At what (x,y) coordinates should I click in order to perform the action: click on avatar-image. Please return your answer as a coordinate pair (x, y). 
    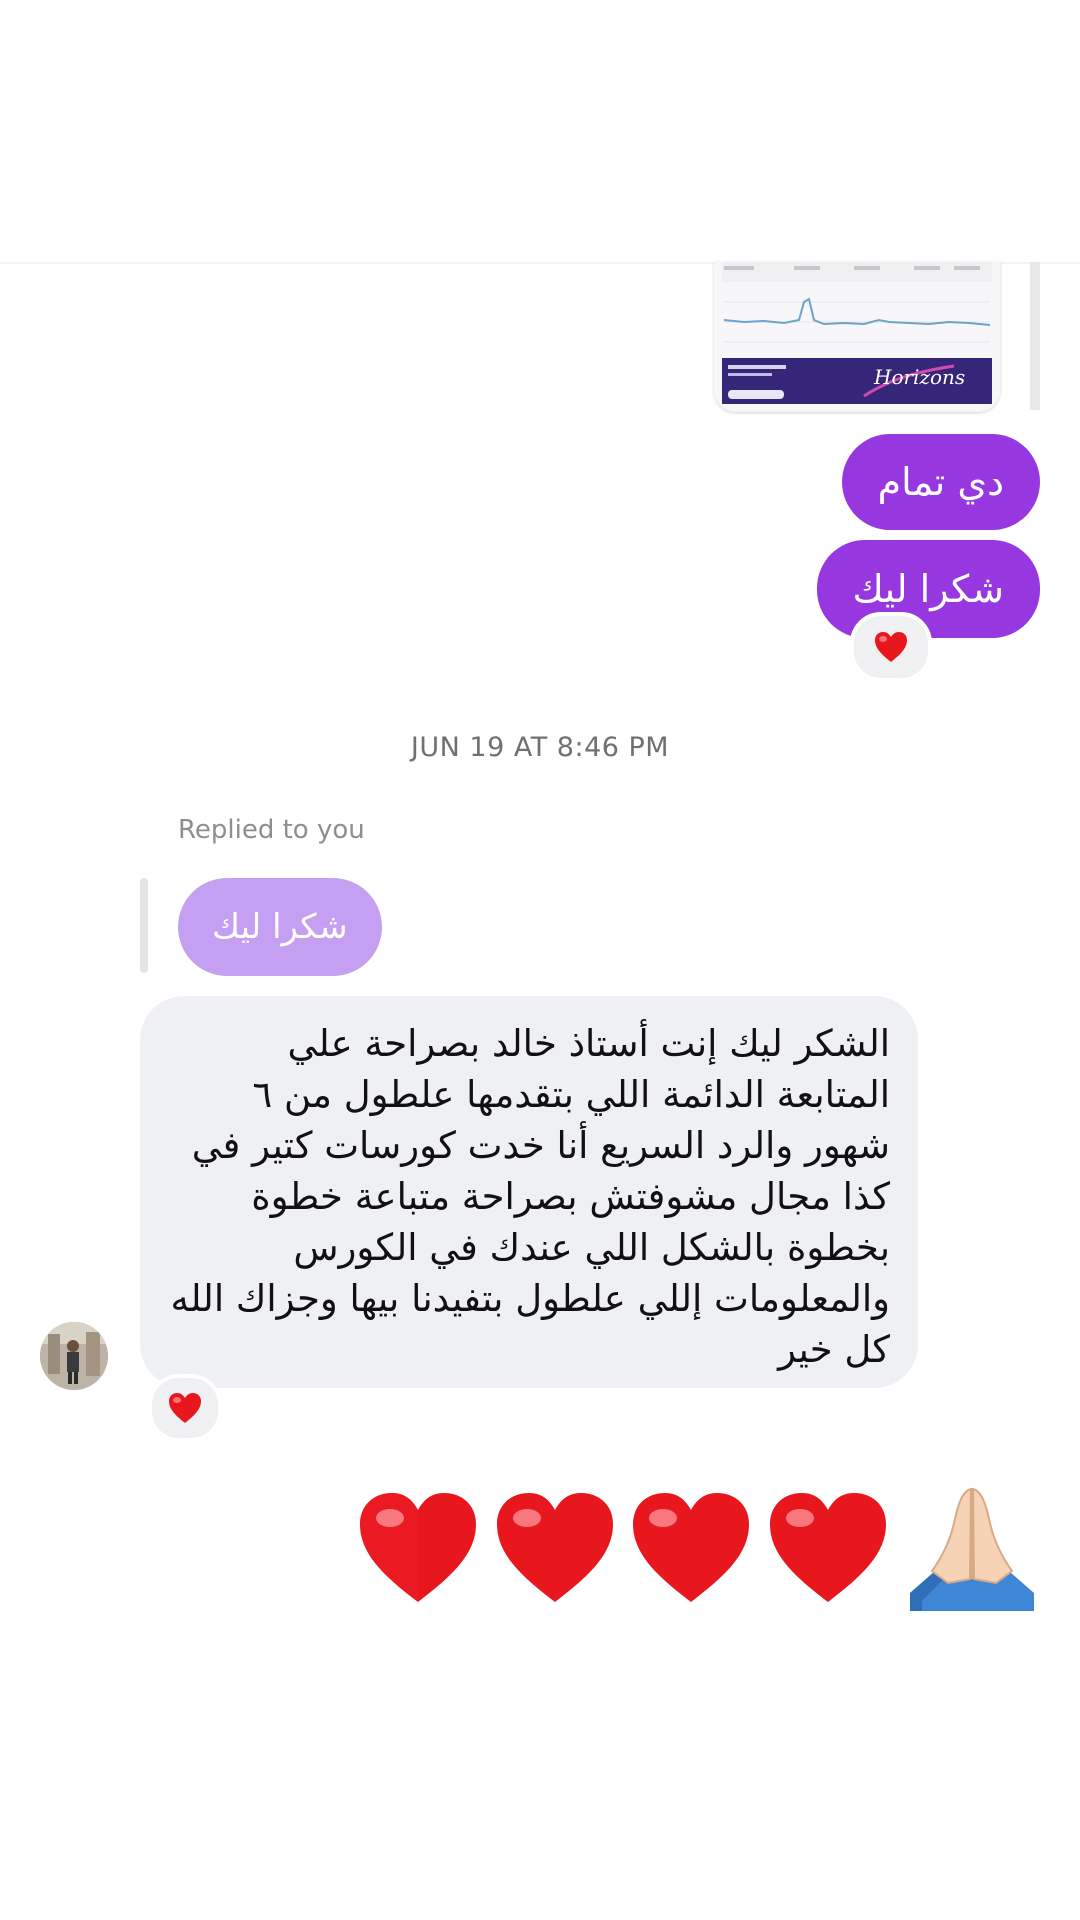
    Looking at the image, I should click on (74, 1356).